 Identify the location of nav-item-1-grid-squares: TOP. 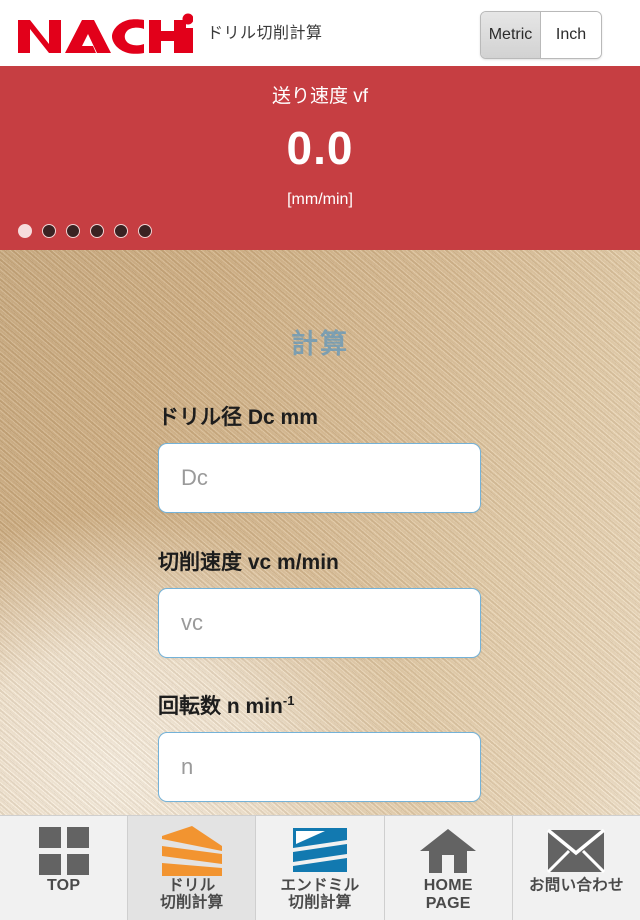
(64, 868).